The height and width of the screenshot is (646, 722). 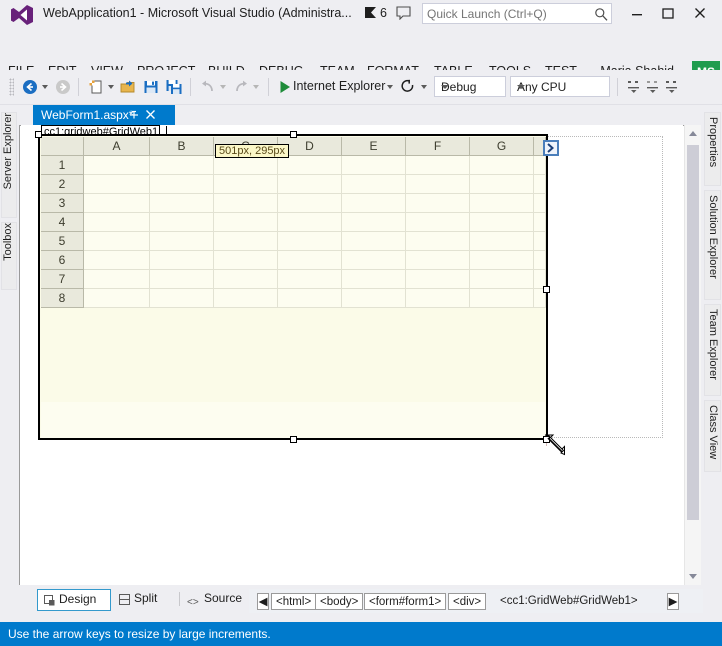 What do you see at coordinates (374, 241) in the screenshot?
I see `cell-E5` at bounding box center [374, 241].